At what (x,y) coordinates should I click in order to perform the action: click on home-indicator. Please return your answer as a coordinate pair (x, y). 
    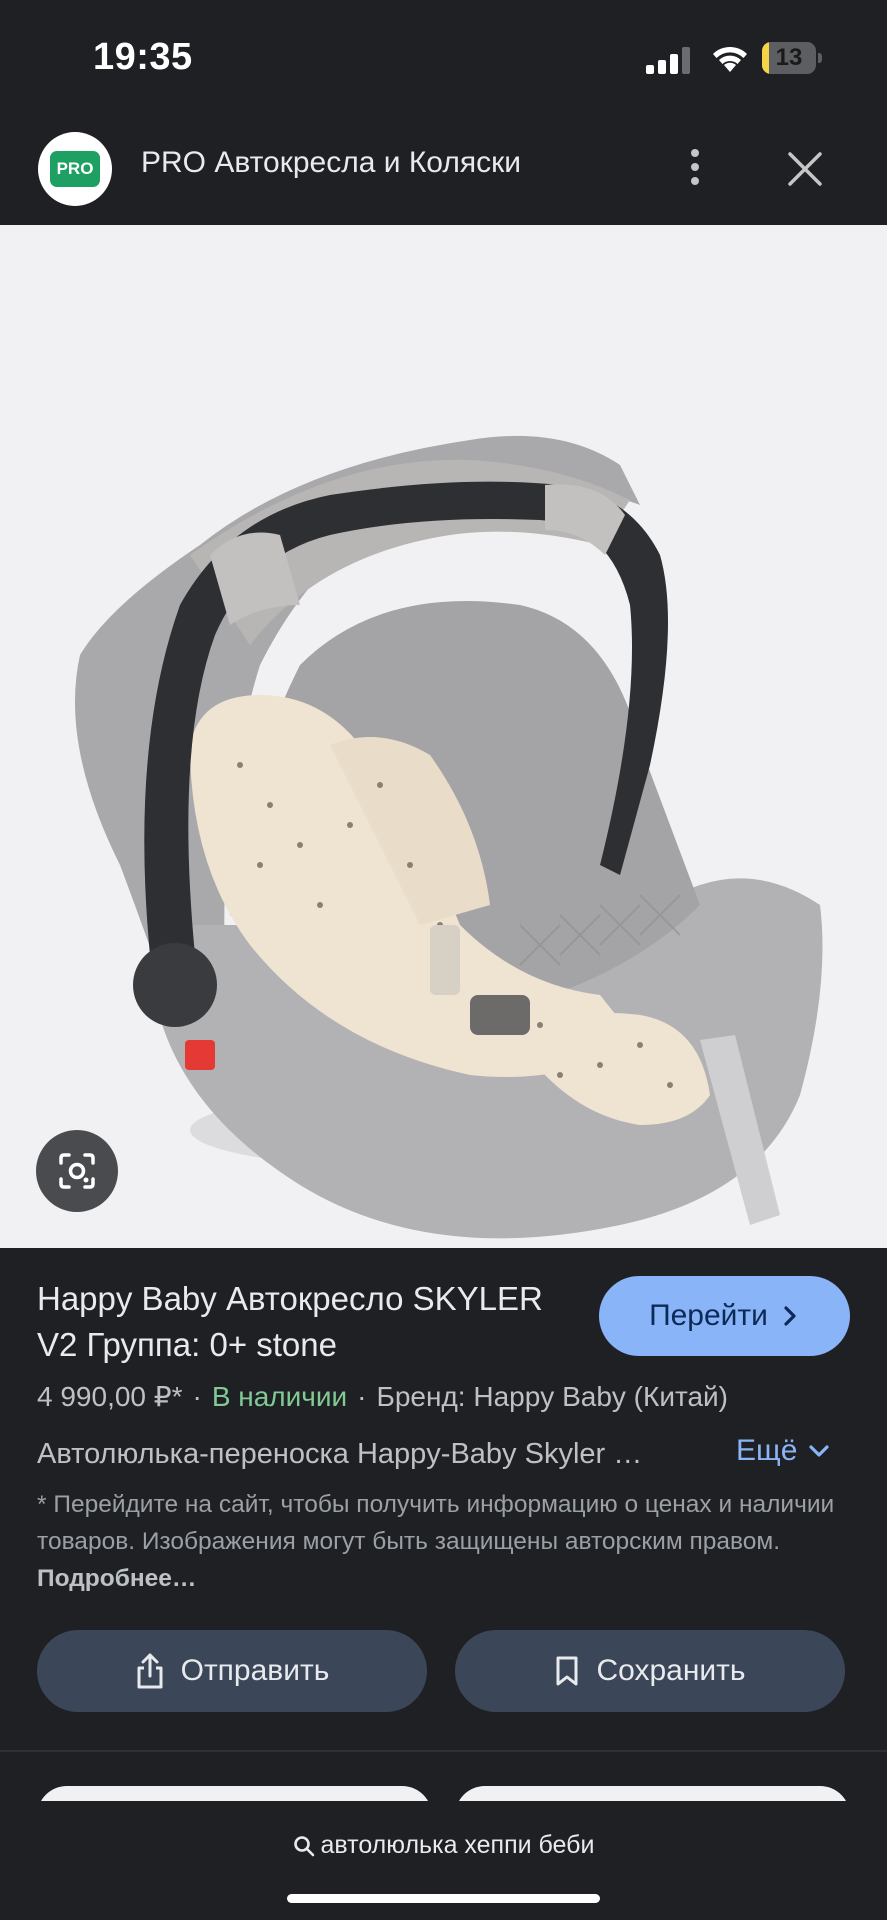
    Looking at the image, I should click on (443, 1898).